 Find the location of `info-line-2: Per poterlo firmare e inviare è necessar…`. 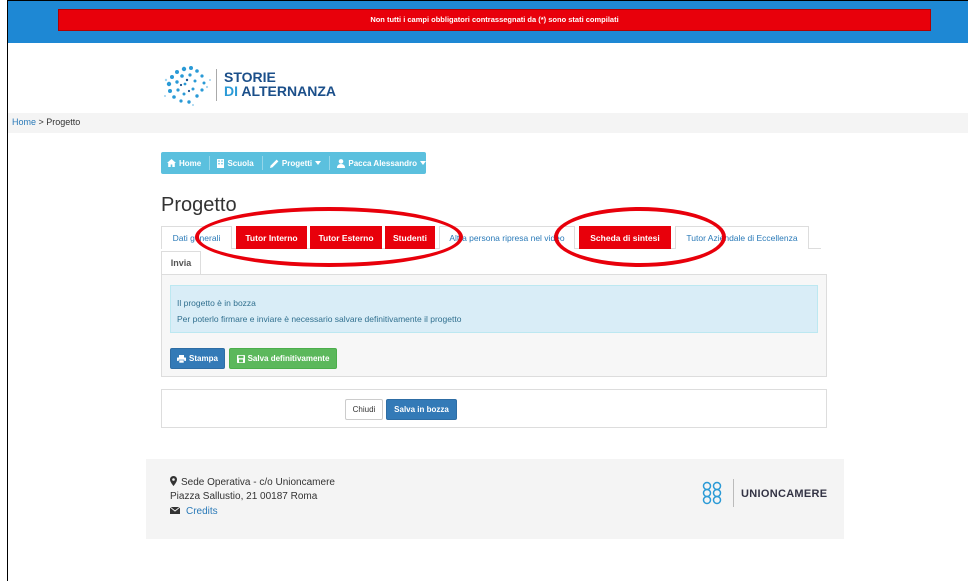

info-line-2: Per poterlo firmare e inviare è necessar… is located at coordinates (319, 319).